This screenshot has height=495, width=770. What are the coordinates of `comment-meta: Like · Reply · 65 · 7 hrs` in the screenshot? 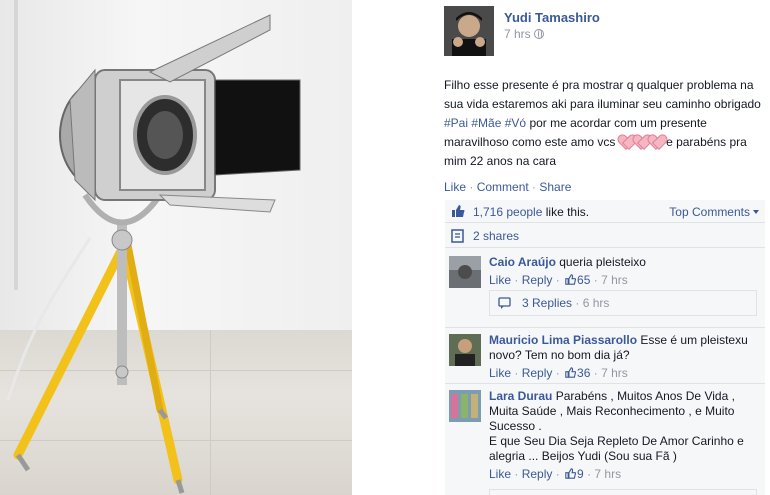 It's located at (558, 280).